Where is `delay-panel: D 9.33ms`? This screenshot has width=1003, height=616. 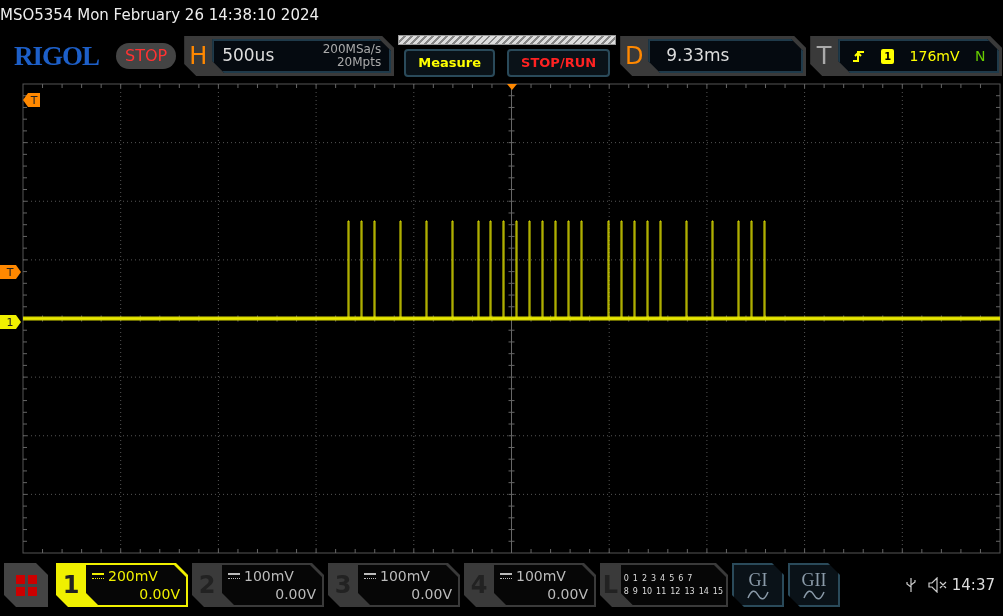 delay-panel: D 9.33ms is located at coordinates (713, 56).